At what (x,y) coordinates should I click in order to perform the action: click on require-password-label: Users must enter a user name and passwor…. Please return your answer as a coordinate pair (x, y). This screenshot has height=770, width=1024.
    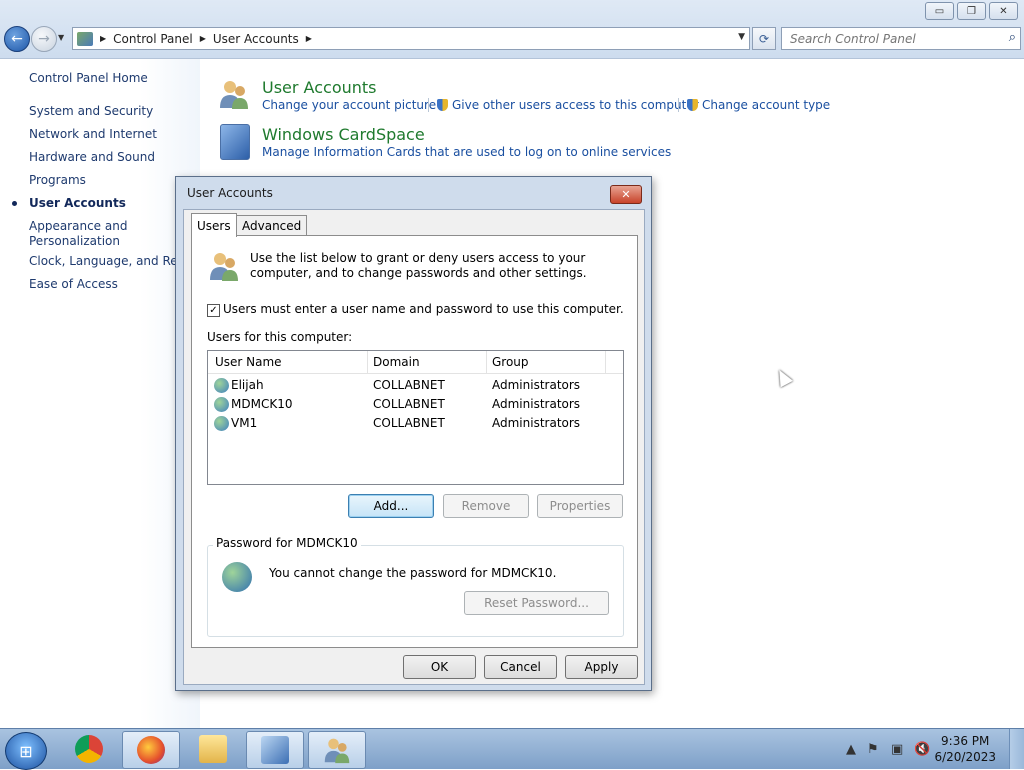
    Looking at the image, I should click on (423, 309).